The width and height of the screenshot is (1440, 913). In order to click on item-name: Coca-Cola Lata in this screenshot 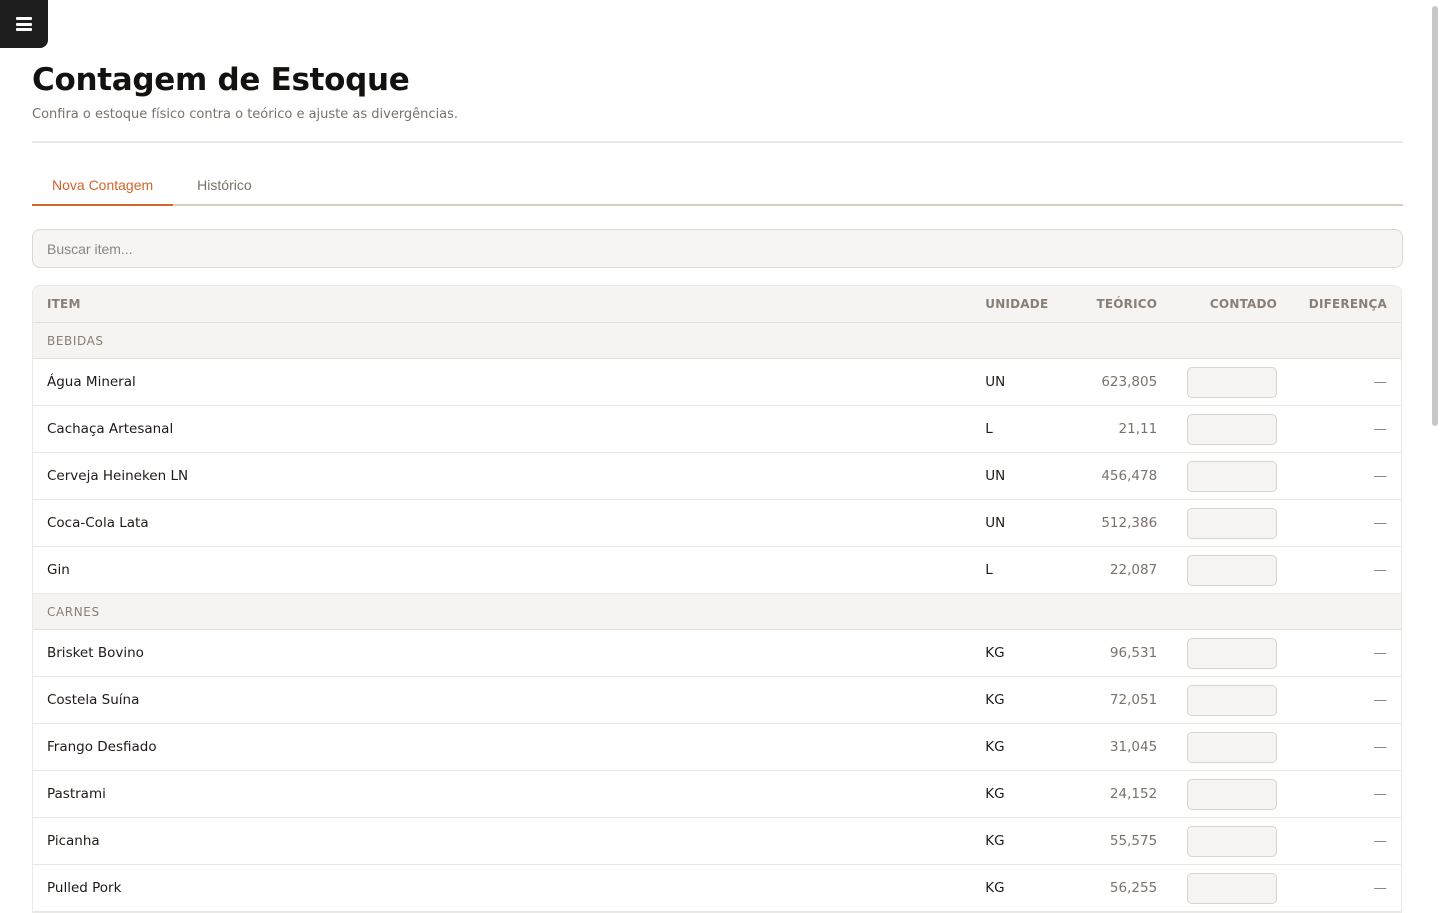, I will do `click(98, 523)`.